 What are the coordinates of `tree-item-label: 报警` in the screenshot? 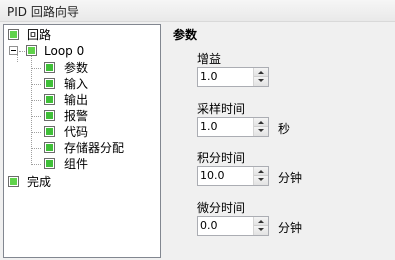 It's located at (76, 116).